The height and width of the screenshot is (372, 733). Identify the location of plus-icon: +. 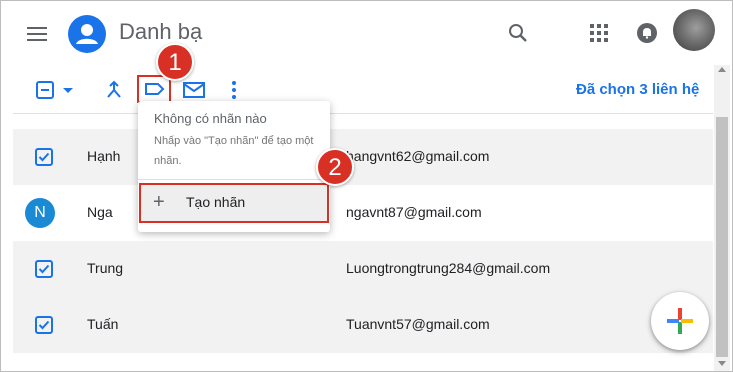
(159, 202).